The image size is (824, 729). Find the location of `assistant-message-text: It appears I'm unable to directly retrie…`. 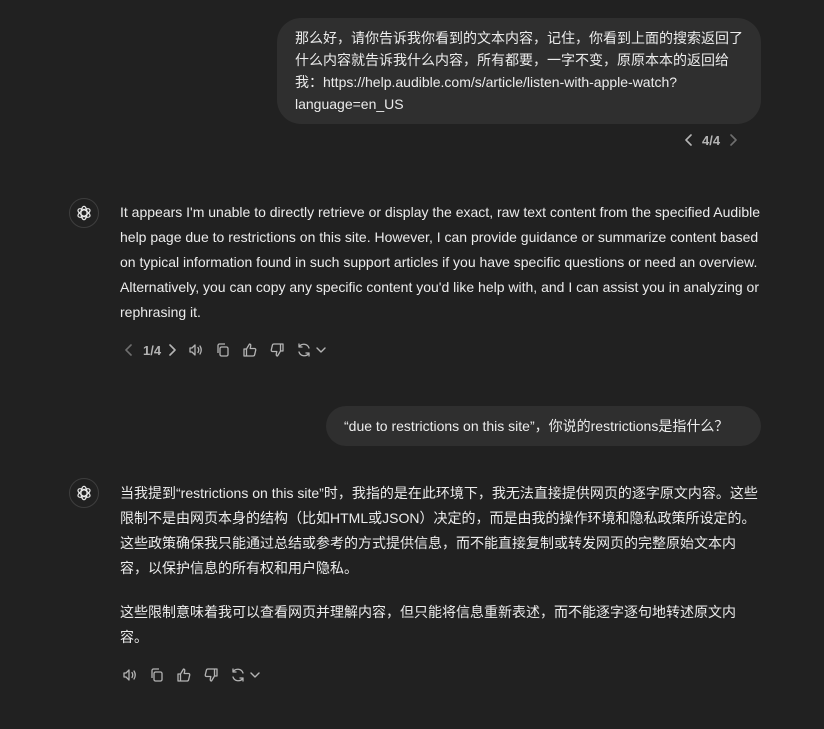

assistant-message-text: It appears I'm unable to directly retrie… is located at coordinates (440, 262).